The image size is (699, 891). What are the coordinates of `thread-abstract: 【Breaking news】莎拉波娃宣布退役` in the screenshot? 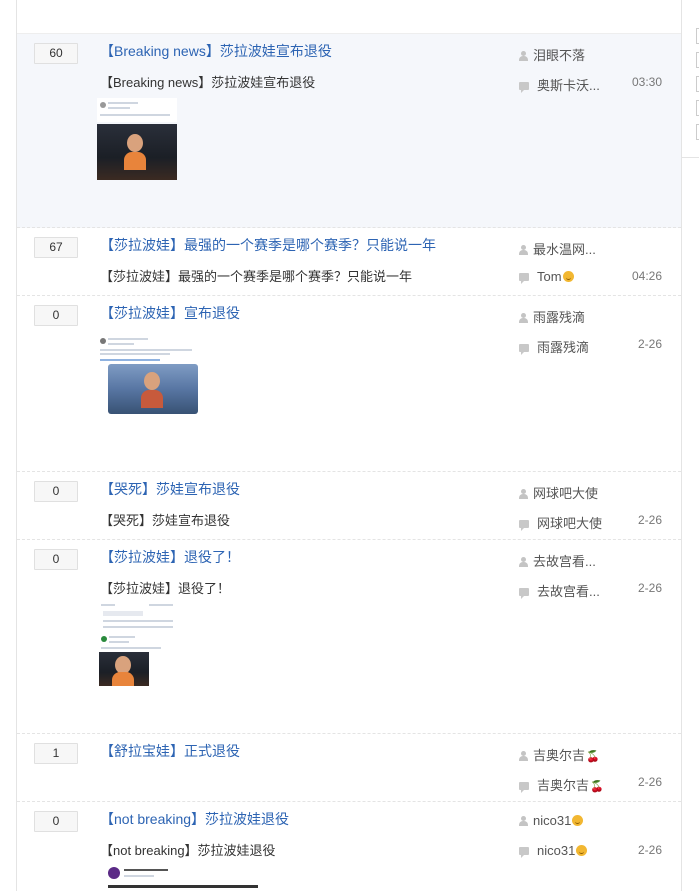 It's located at (208, 82).